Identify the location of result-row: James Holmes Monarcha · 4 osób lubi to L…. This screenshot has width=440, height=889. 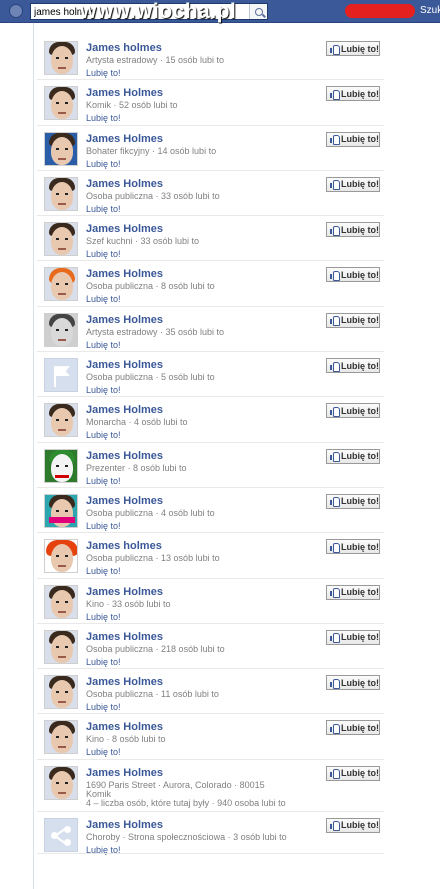
(209, 420).